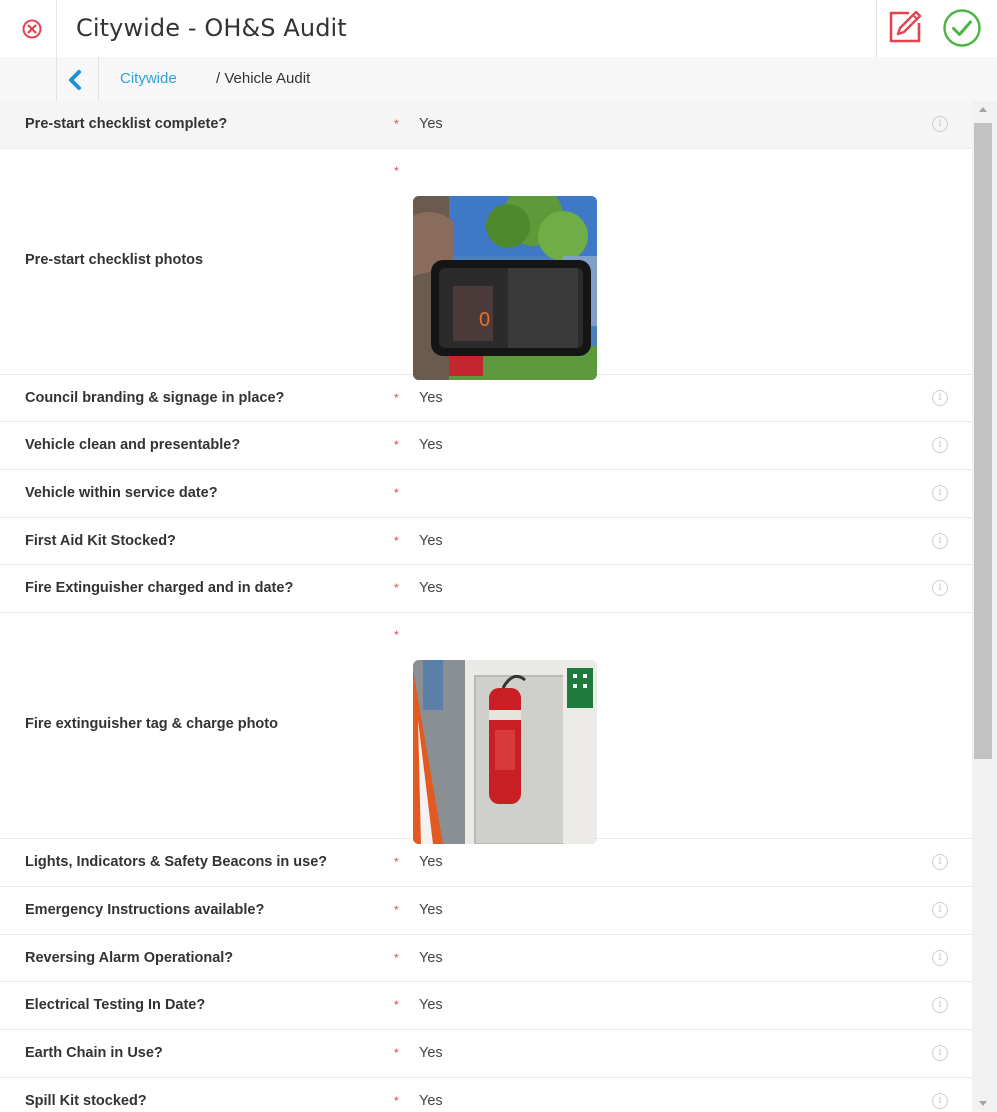  What do you see at coordinates (151, 724) in the screenshot?
I see `question-label: Fire extinguisher tag & charge photo` at bounding box center [151, 724].